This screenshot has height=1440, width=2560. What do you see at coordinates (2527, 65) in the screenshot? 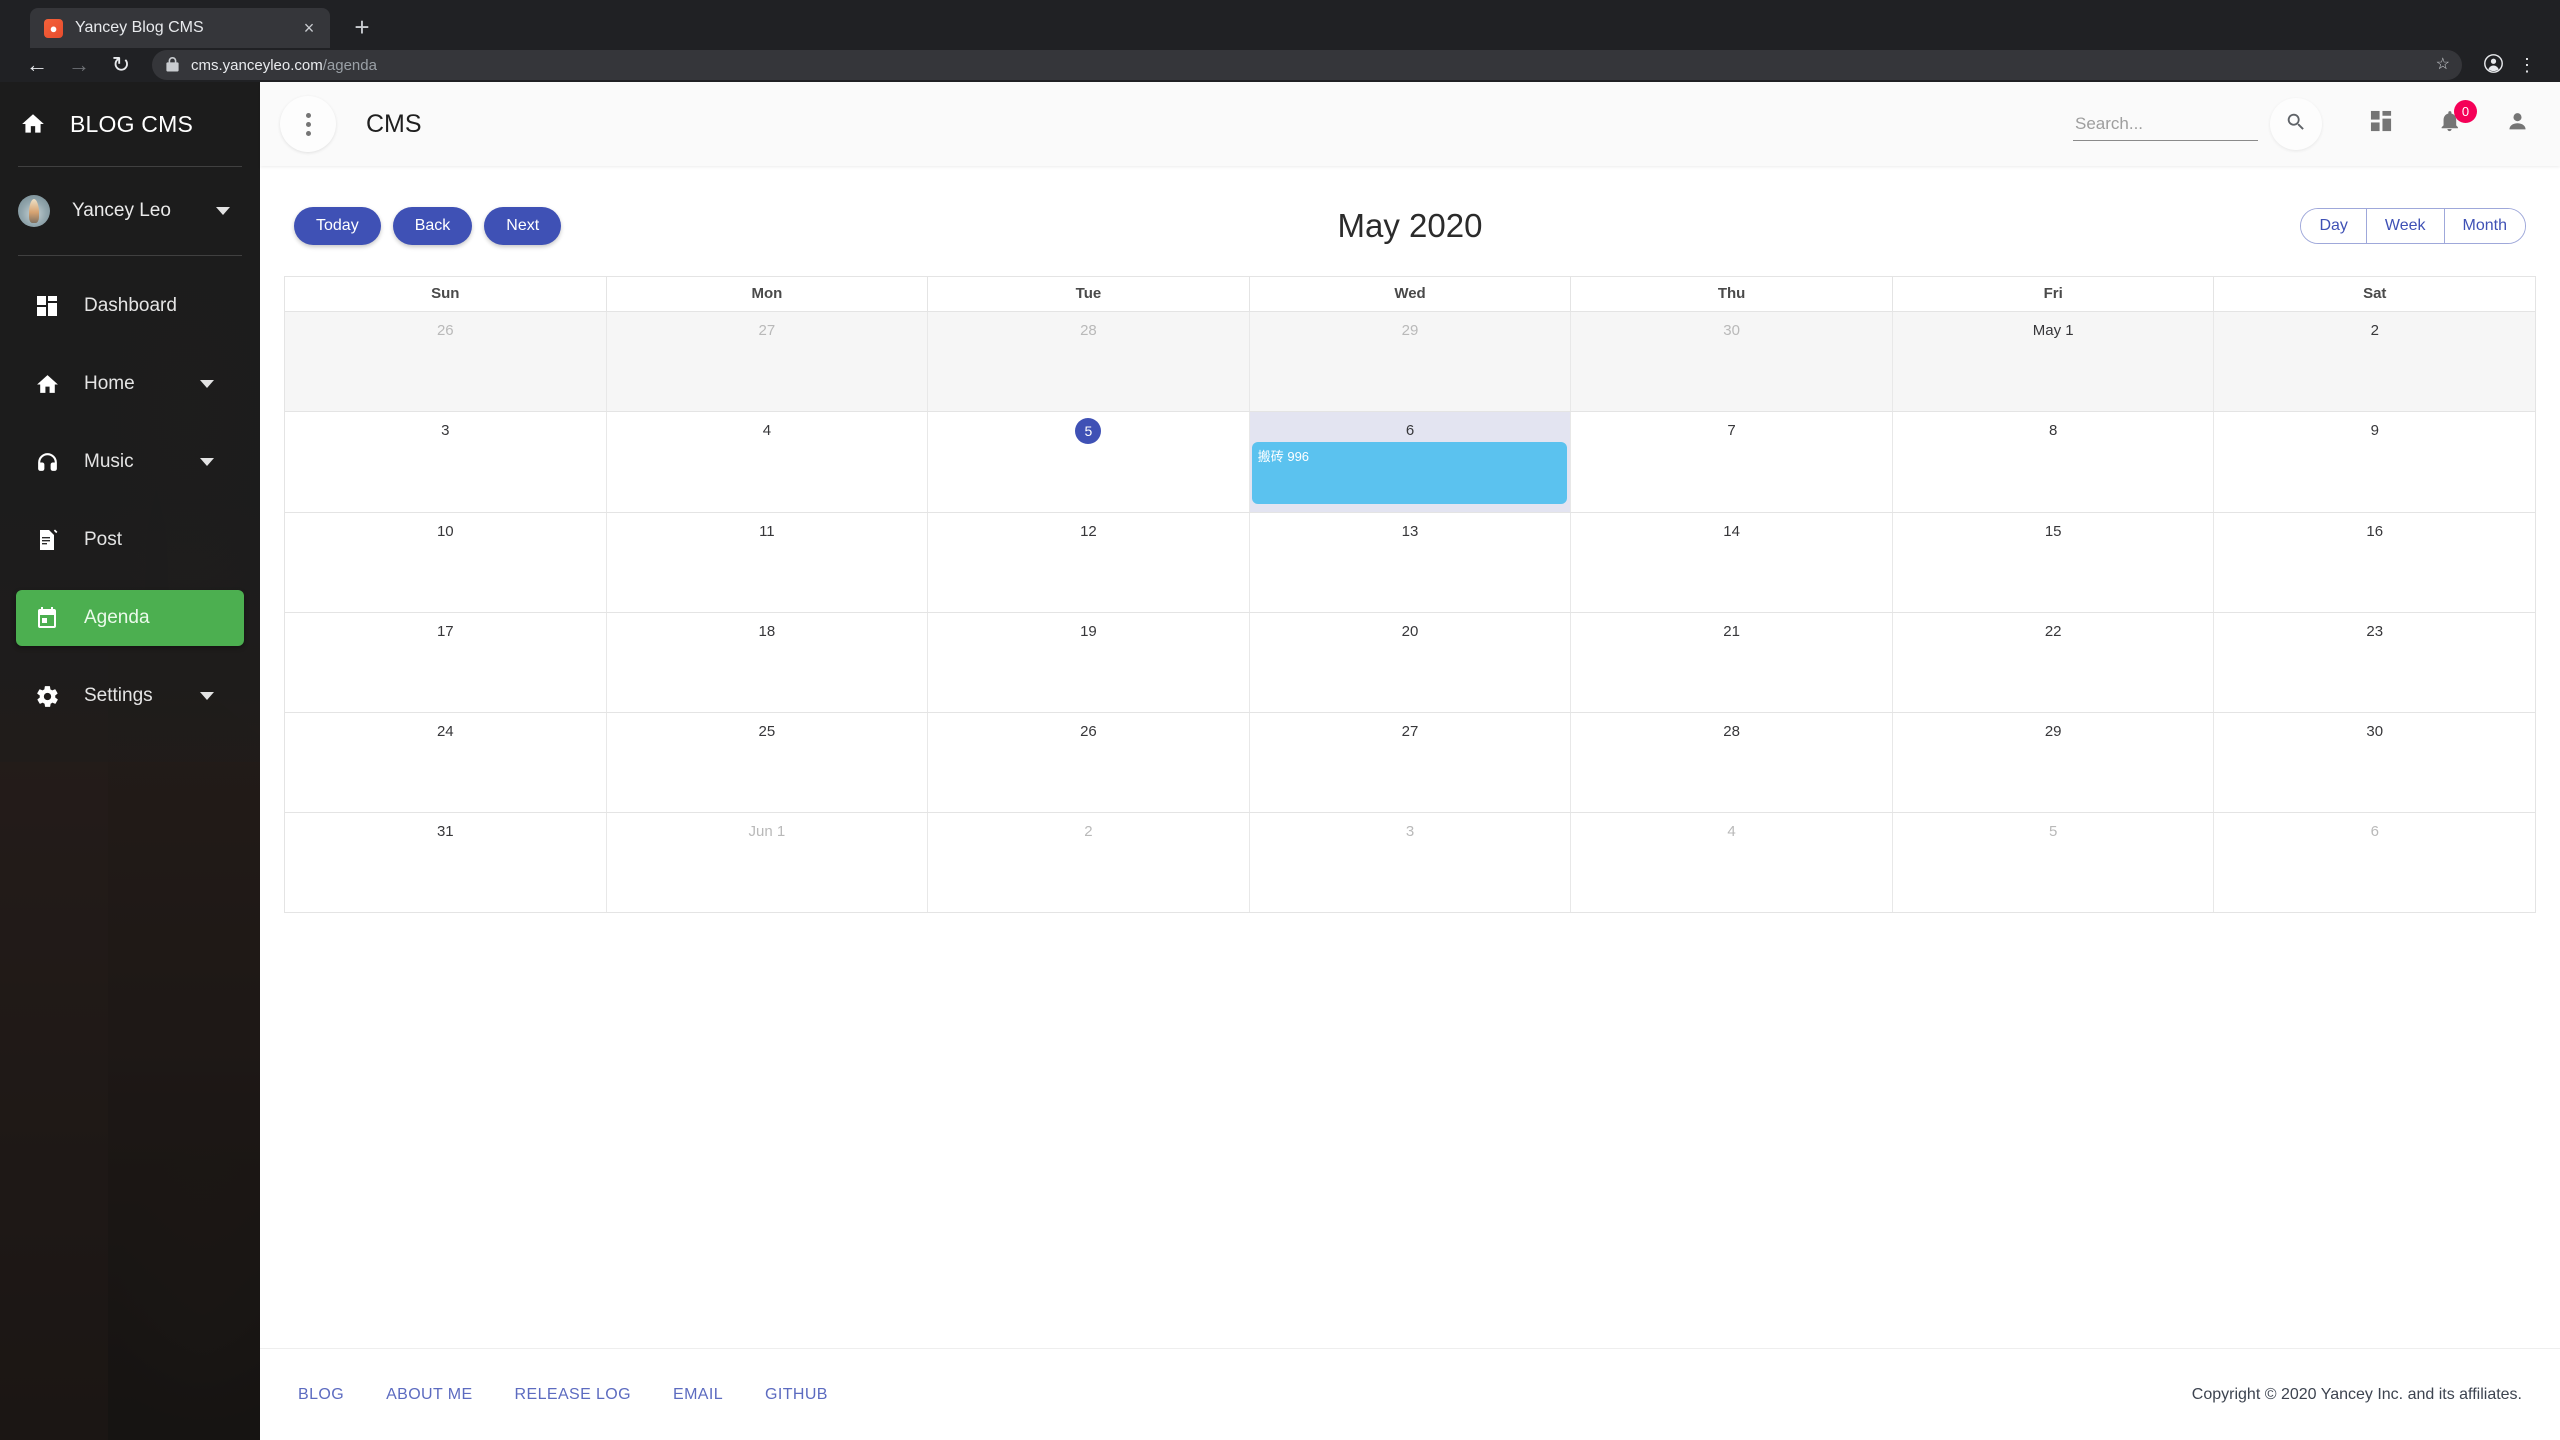
I see `browser-menu-icon: ⋮` at bounding box center [2527, 65].